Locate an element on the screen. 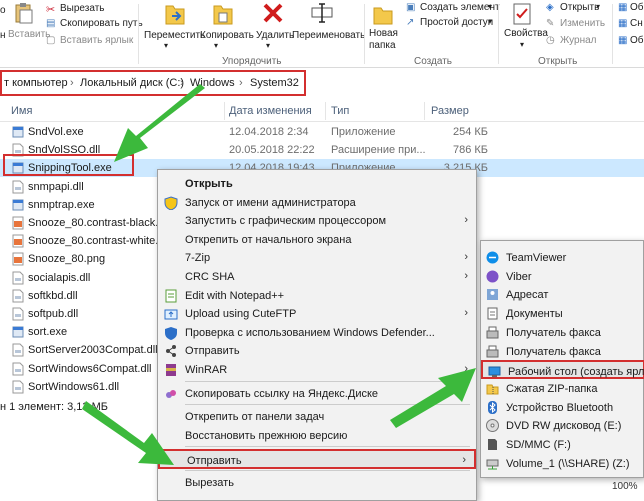  easy-access-icon: ↗ is located at coordinates (410, 22).